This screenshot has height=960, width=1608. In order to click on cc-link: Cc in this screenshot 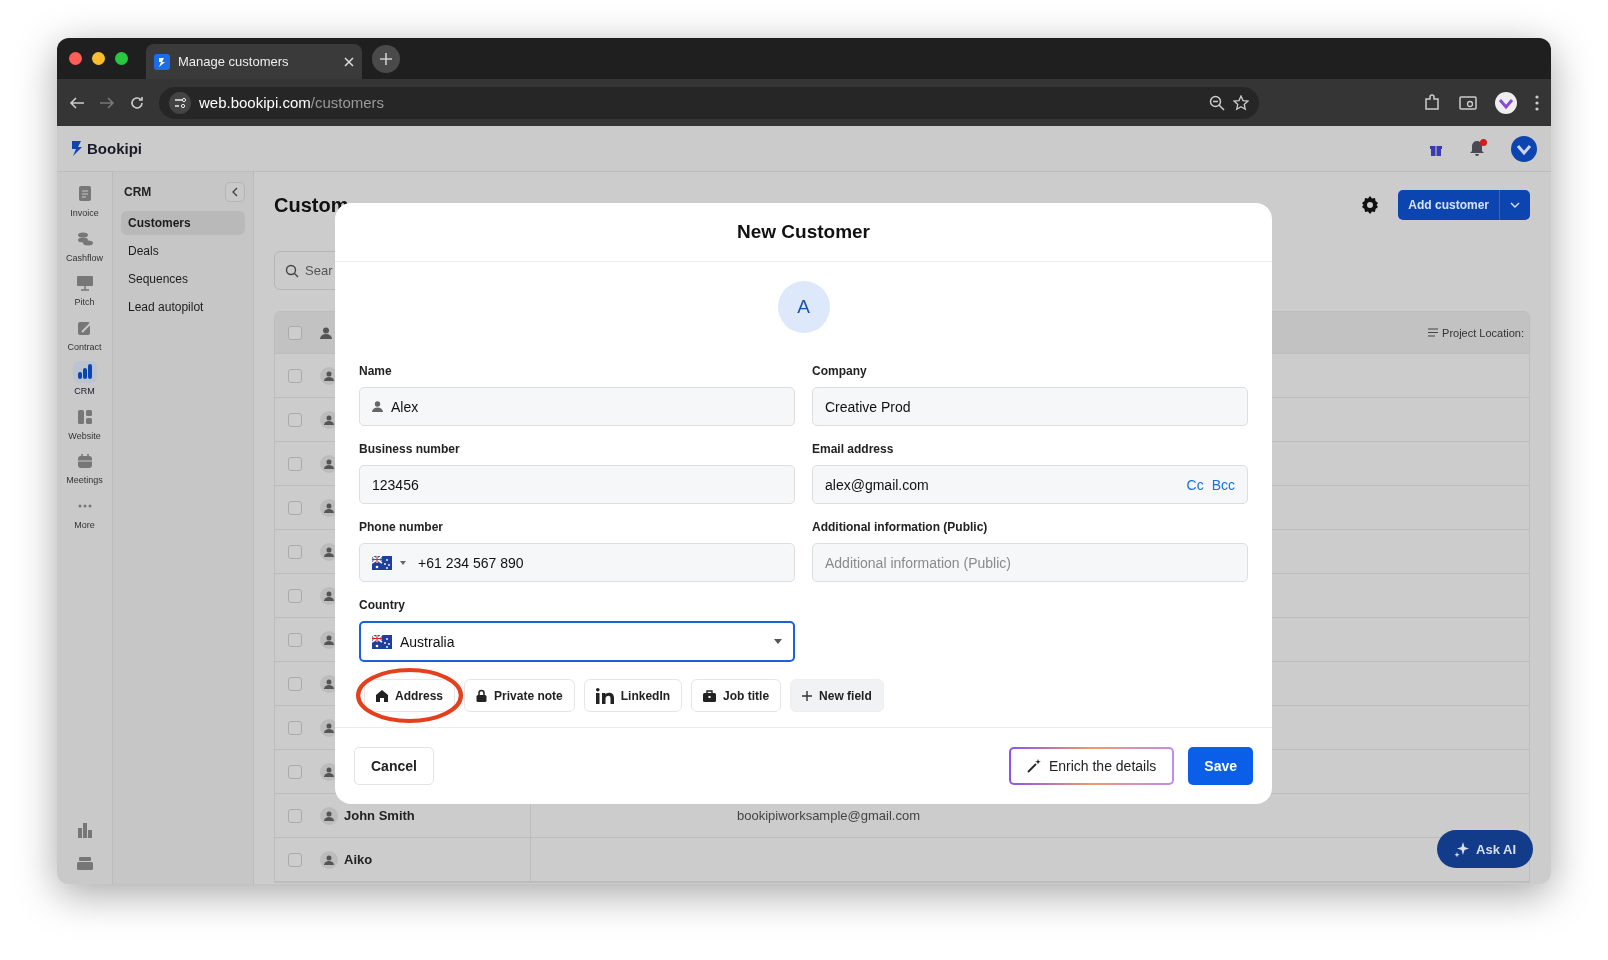, I will do `click(1195, 484)`.